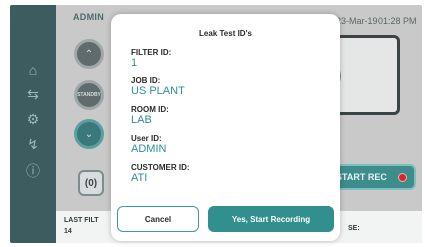 Image resolution: width=425 pixels, height=247 pixels. What do you see at coordinates (271, 219) in the screenshot?
I see `start-recording-confirm-button: Yes, Start Recording` at bounding box center [271, 219].